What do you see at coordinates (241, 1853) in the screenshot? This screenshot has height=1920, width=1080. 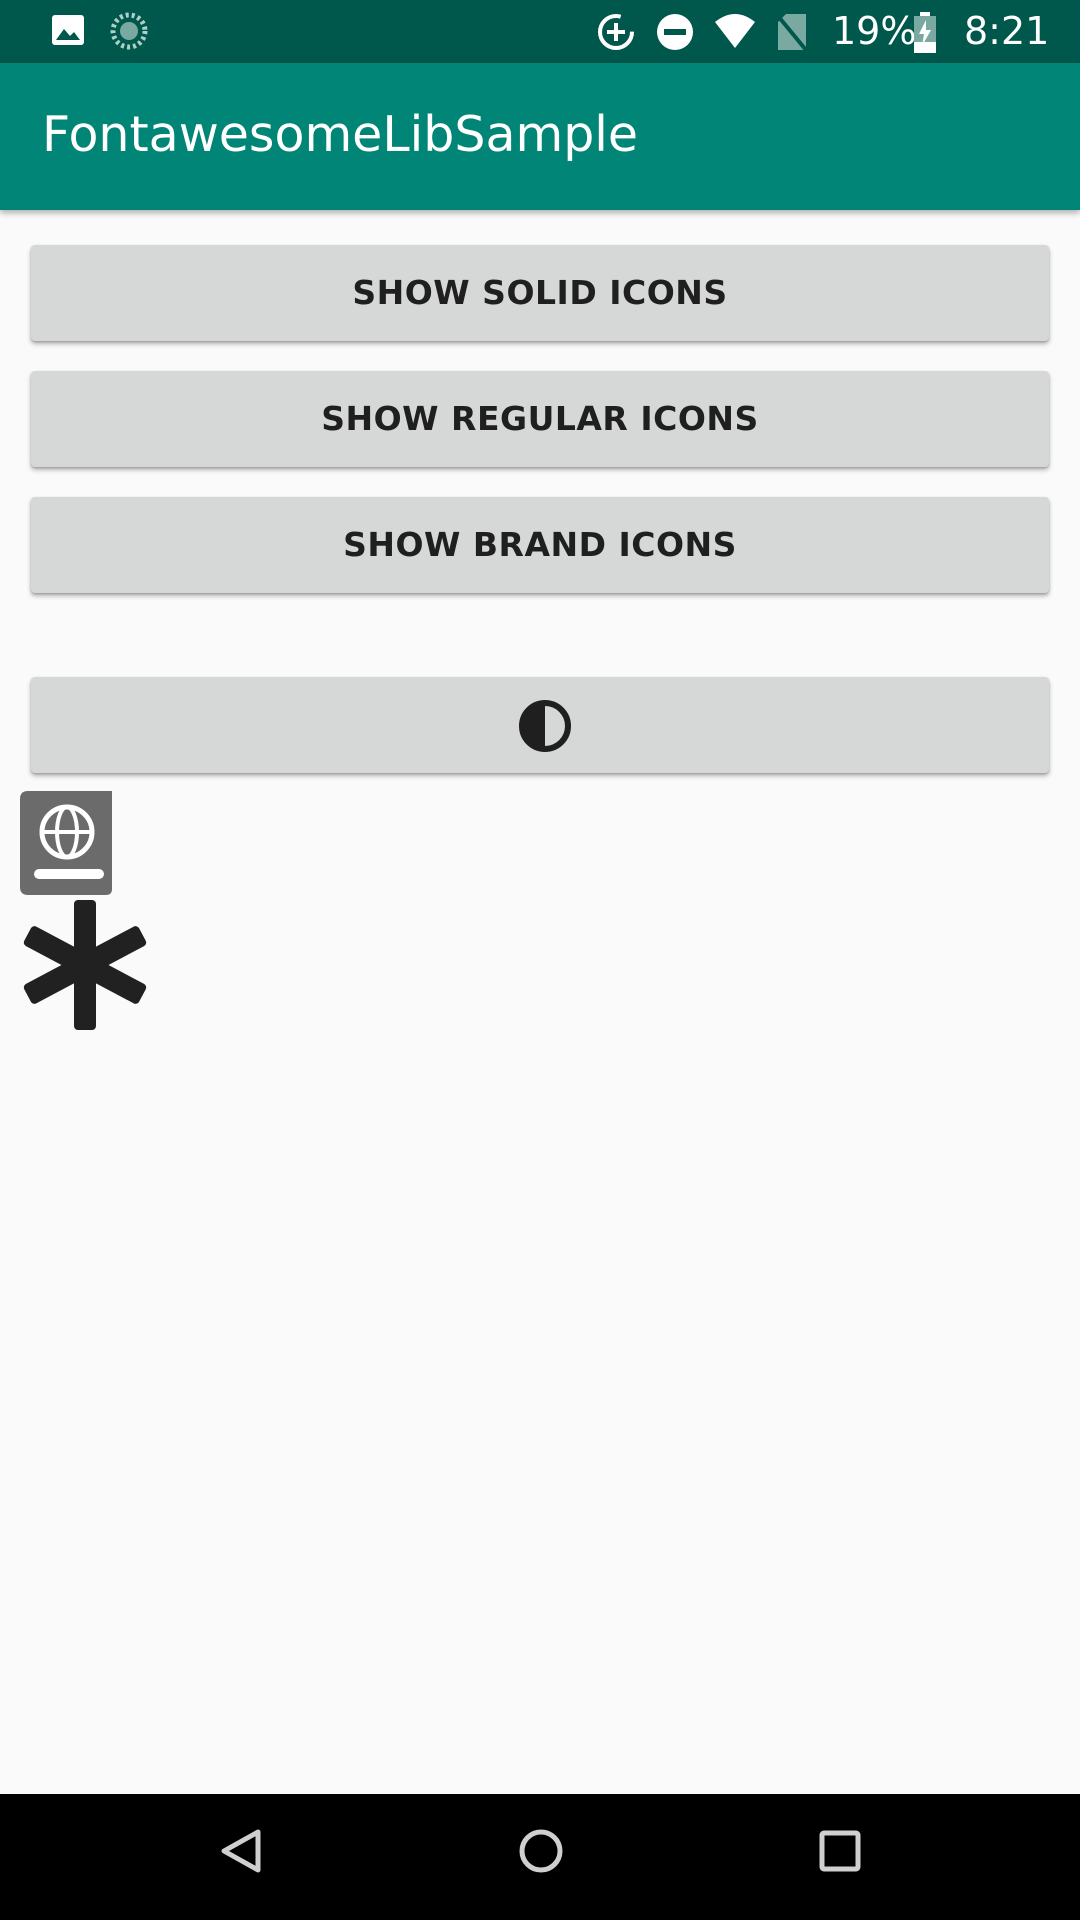 I see `back-icon` at bounding box center [241, 1853].